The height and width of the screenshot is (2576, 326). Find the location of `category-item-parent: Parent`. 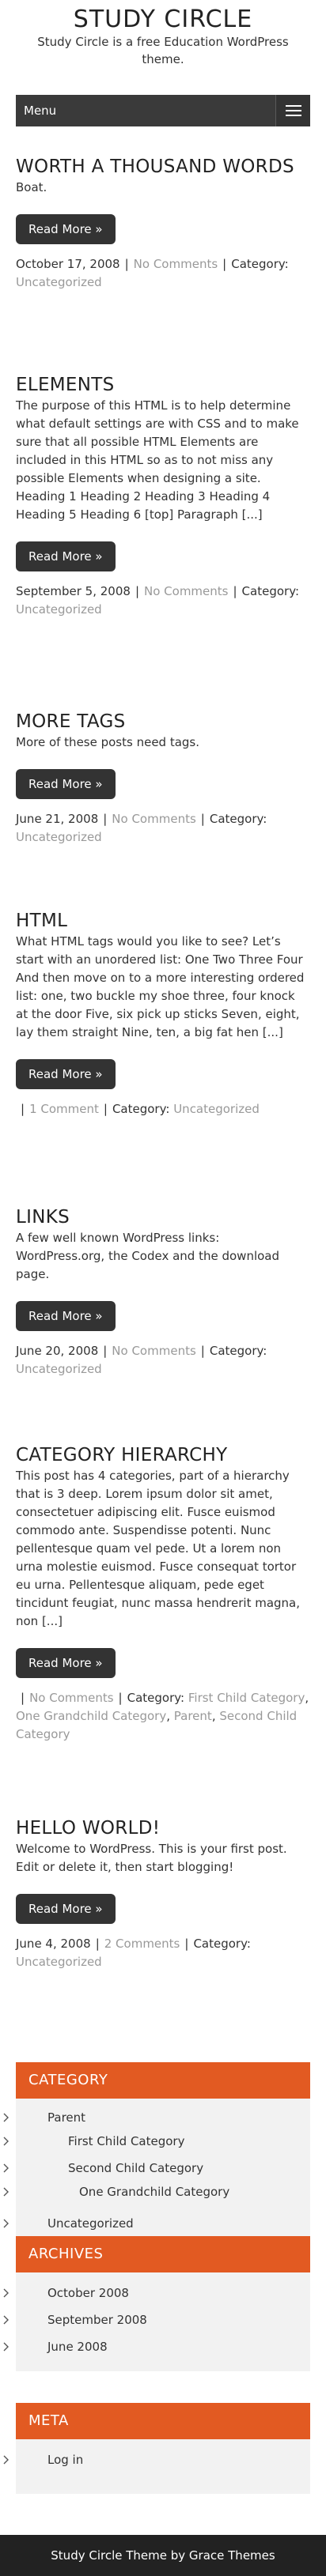

category-item-parent: Parent is located at coordinates (156, 2117).